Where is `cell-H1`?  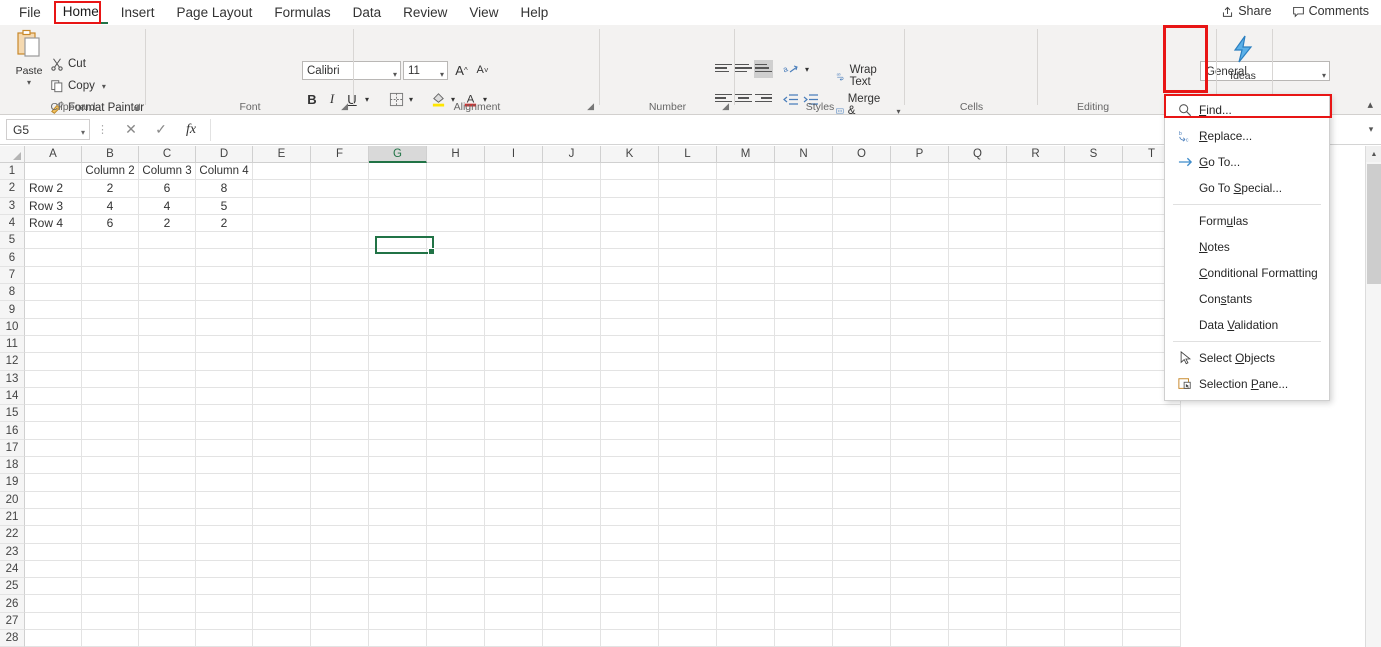
cell-H1 is located at coordinates (456, 172).